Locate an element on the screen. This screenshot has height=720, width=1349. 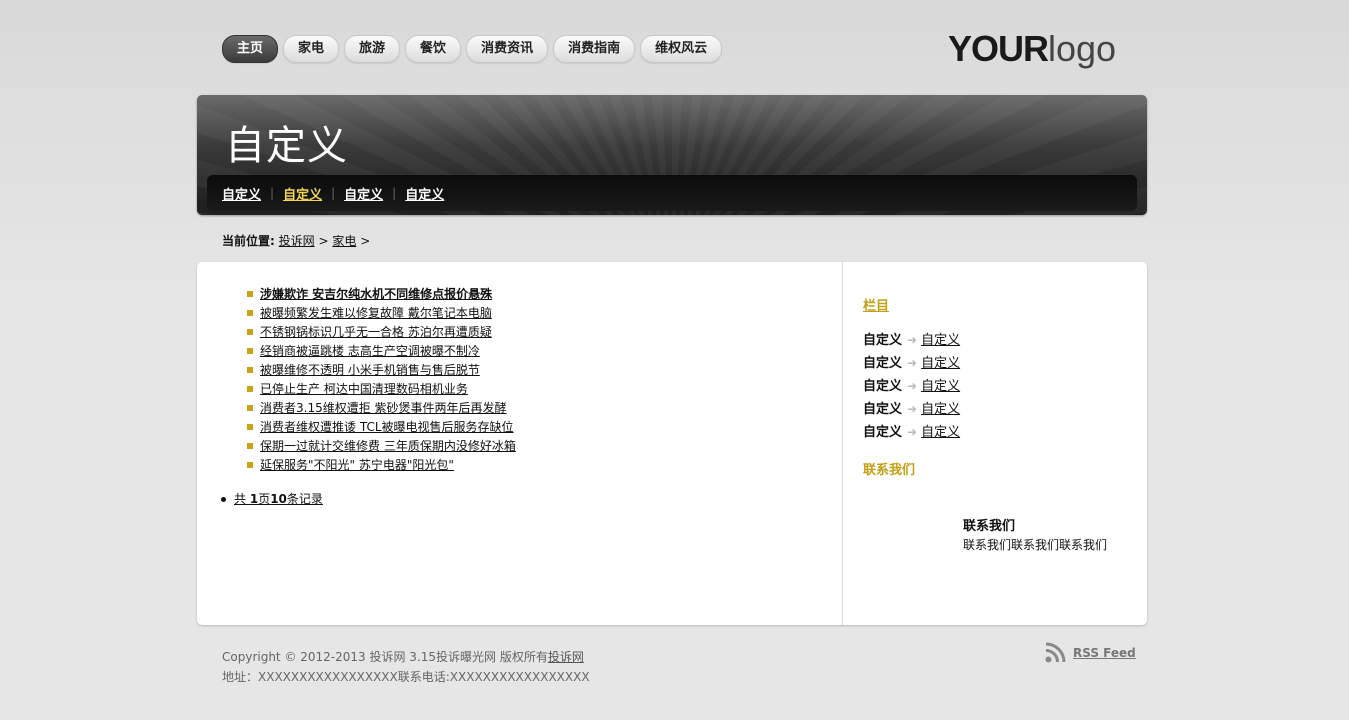
sidebar-contact-heading: 联系我们 is located at coordinates (889, 470).